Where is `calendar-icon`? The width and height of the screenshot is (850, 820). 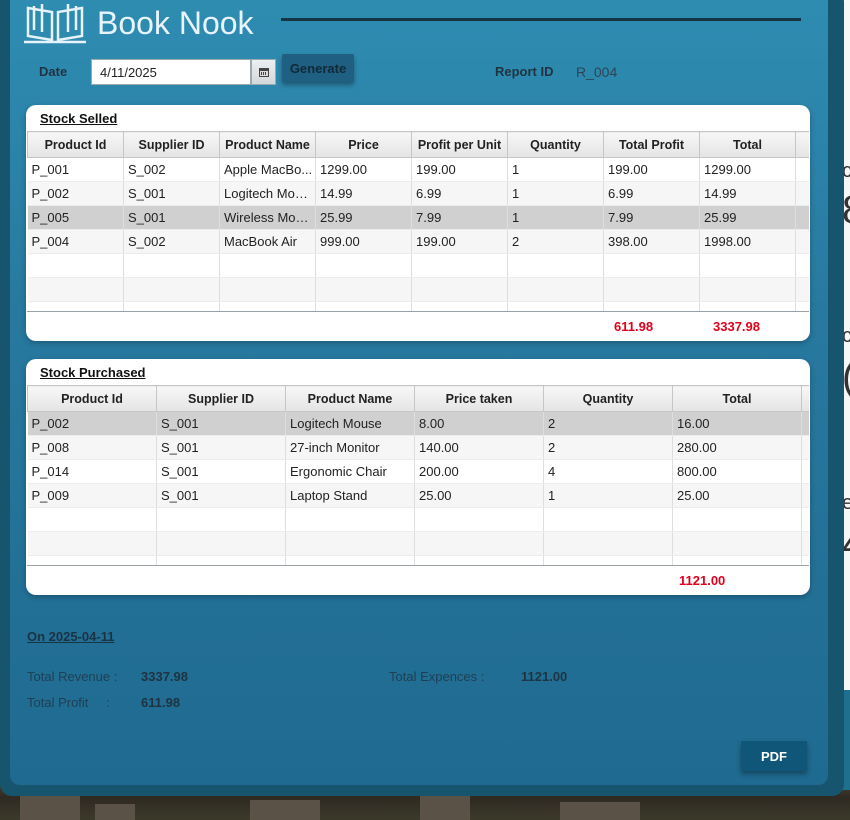 calendar-icon is located at coordinates (263, 72).